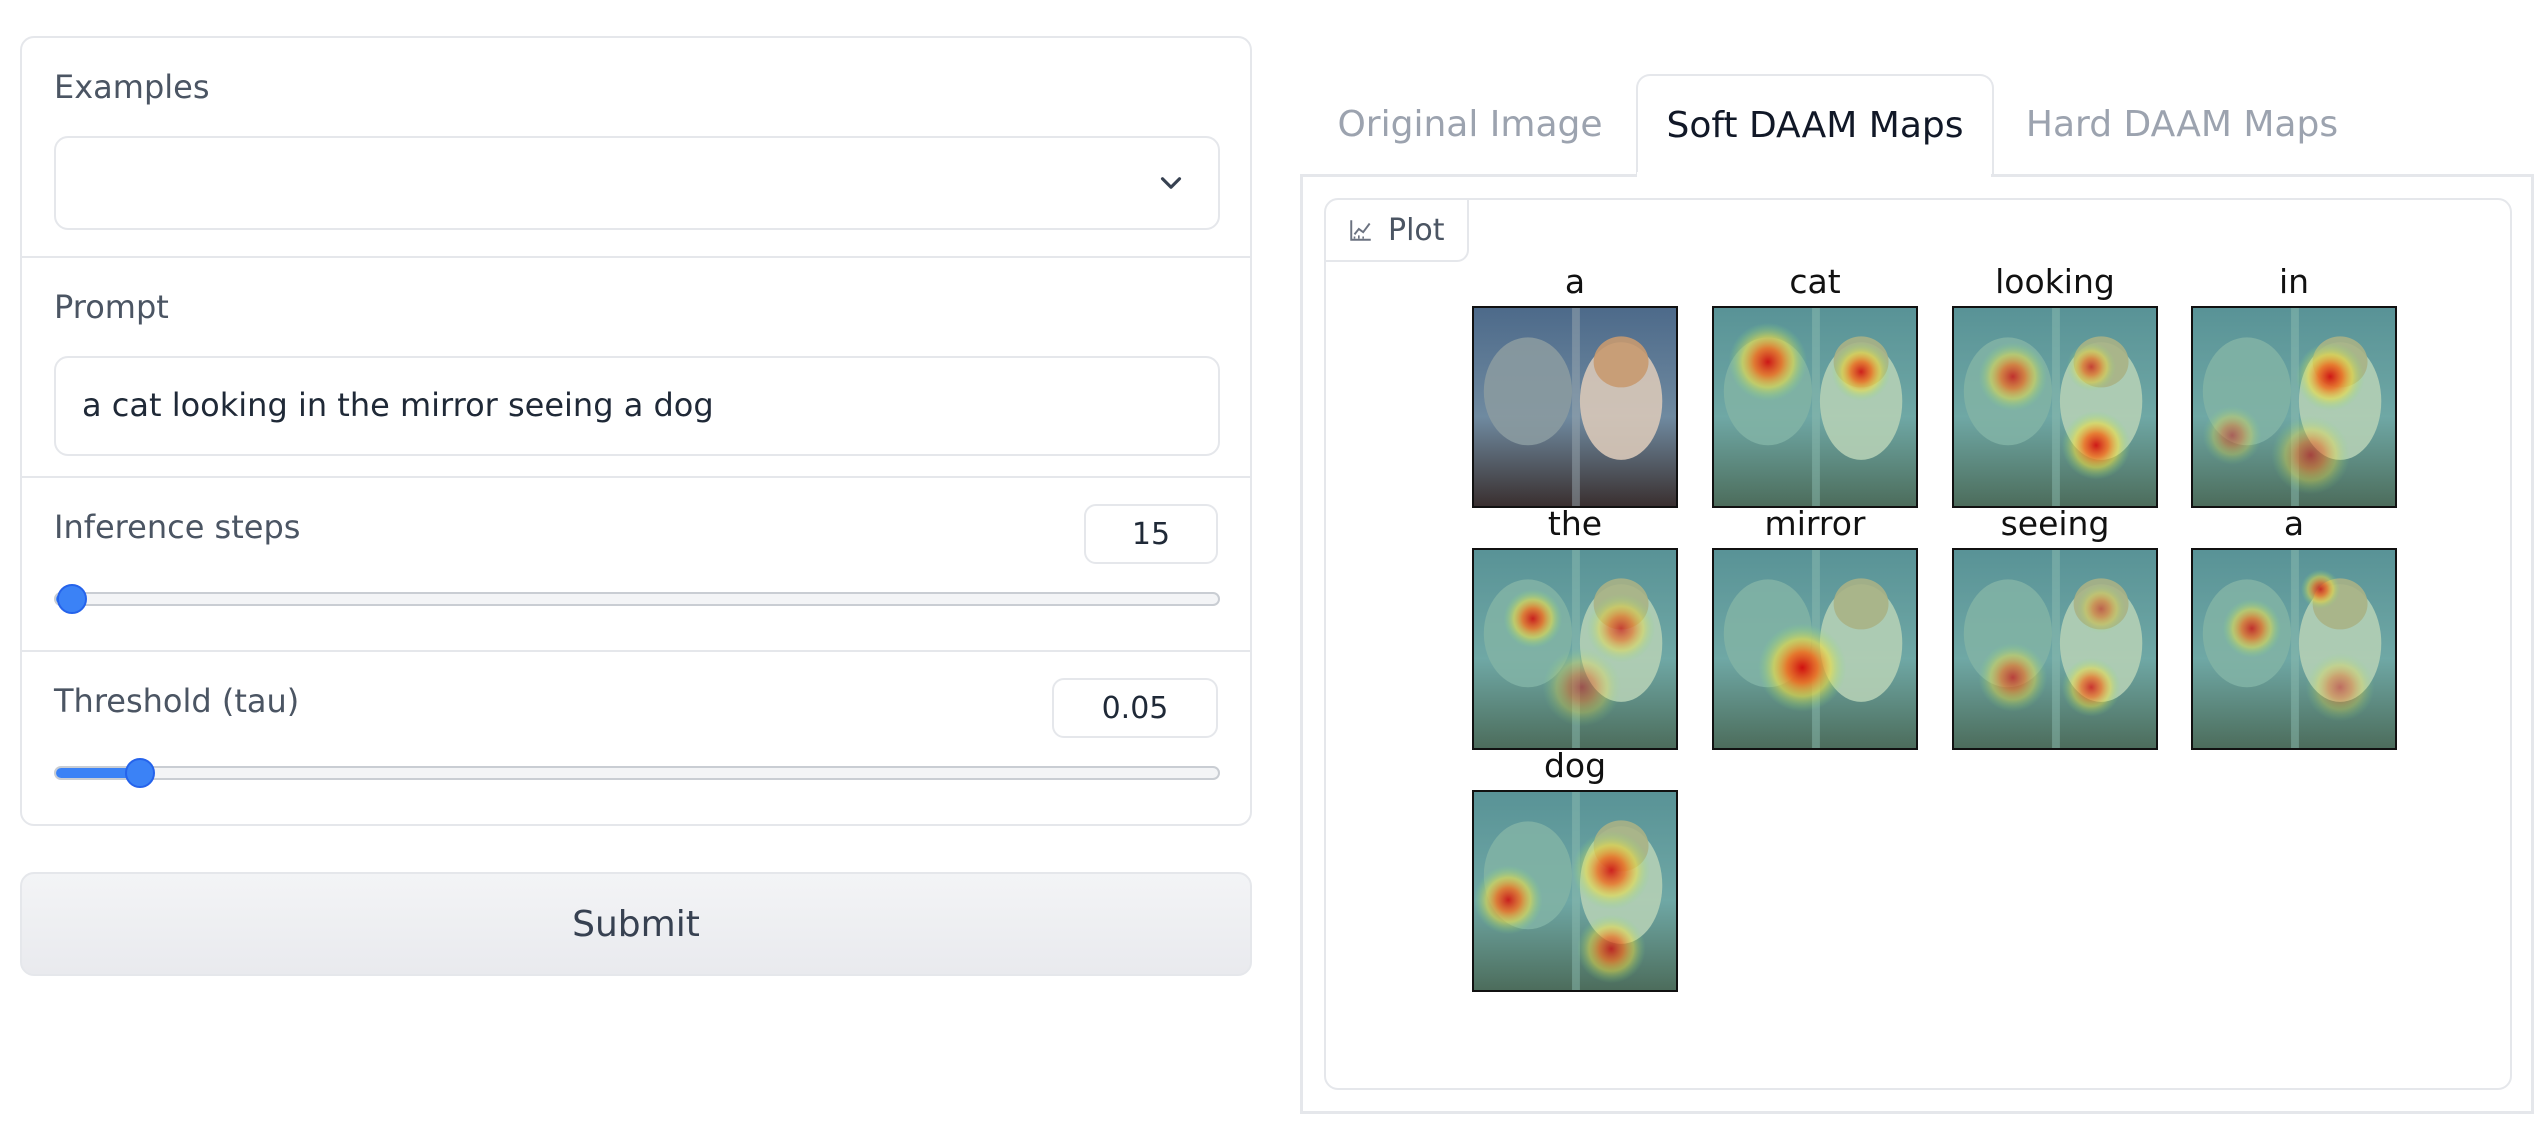 This screenshot has width=2544, height=1132. I want to click on threshold-section: Threshold (tau) 0.05, so click(636, 737).